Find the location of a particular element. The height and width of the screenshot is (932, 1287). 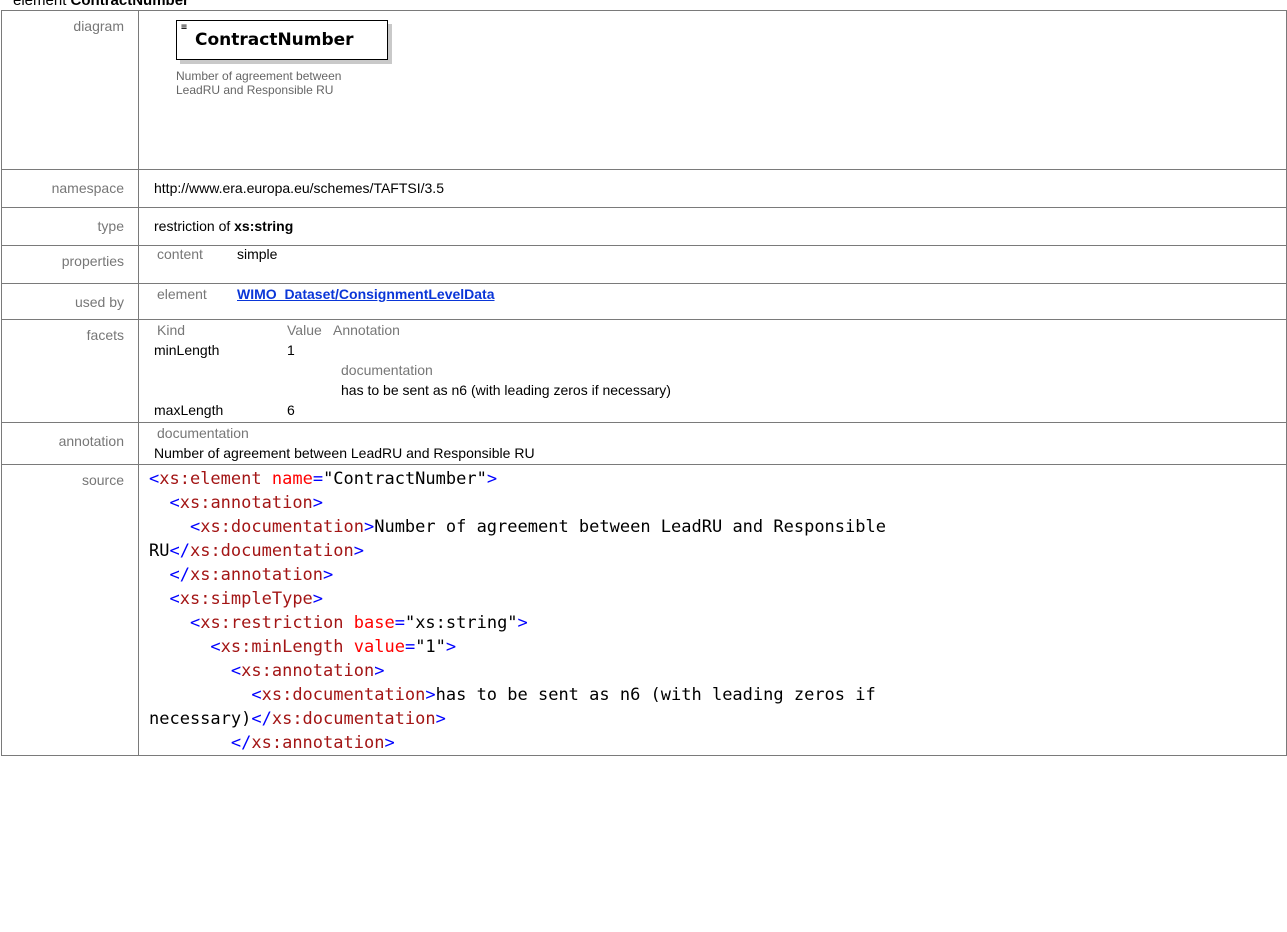

row-properties: properties content simple is located at coordinates (644, 264).